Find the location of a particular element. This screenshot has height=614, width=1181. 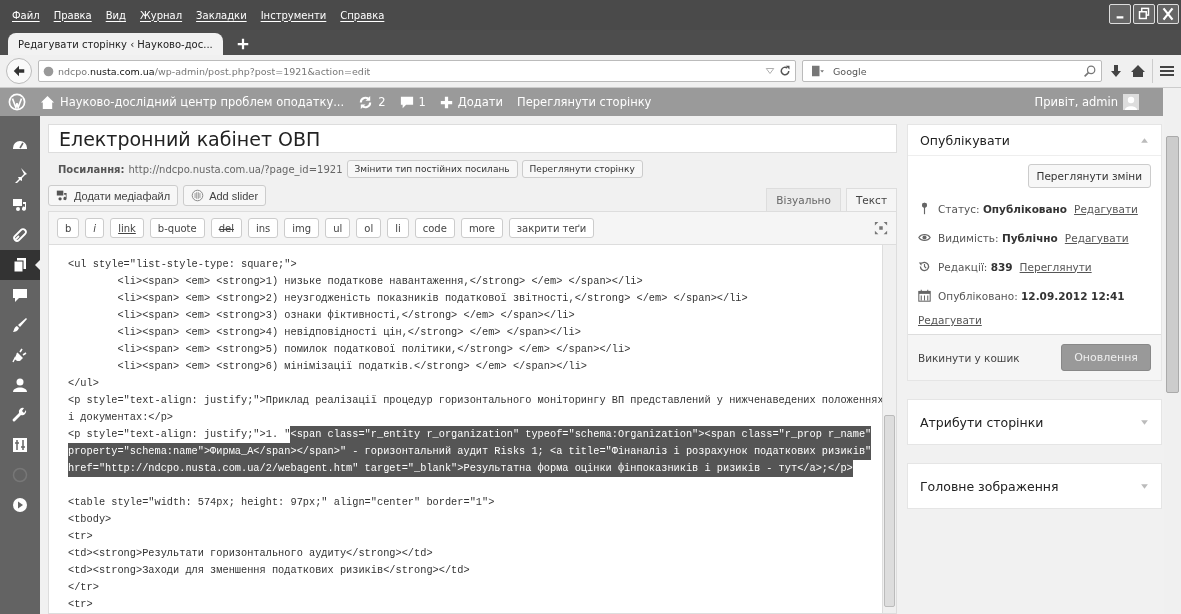

code-line: <li><span> <em> <strong>2) неузгодженість показників податкової звітності,</strong> </em> </span></li> is located at coordinates (432, 298).